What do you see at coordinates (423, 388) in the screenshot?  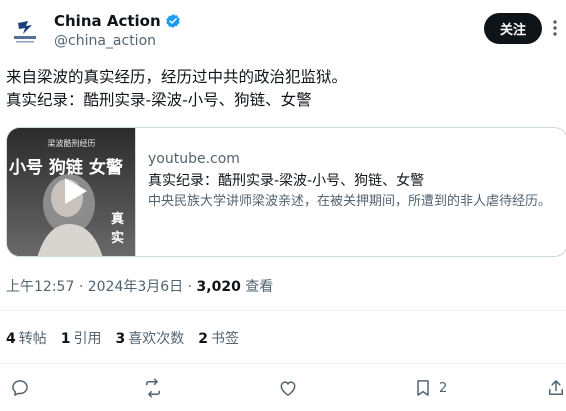 I see `bookmark-icon` at bounding box center [423, 388].